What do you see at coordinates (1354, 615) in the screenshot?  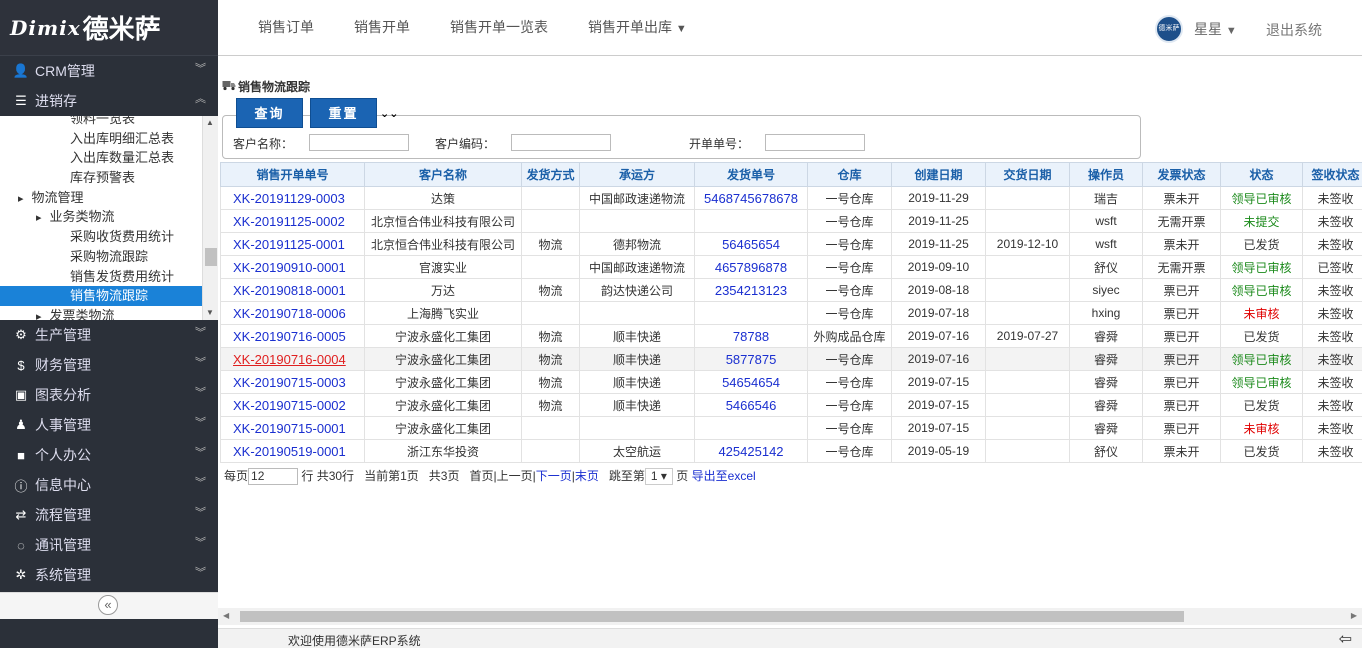 I see `scroll-right-icon: ▶` at bounding box center [1354, 615].